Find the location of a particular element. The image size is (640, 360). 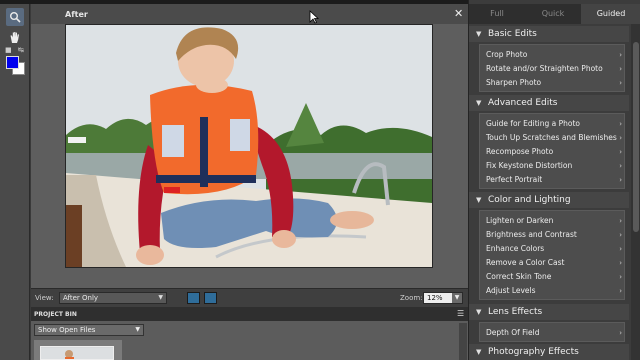

item-label: Enhance Colors is located at coordinates (515, 248).